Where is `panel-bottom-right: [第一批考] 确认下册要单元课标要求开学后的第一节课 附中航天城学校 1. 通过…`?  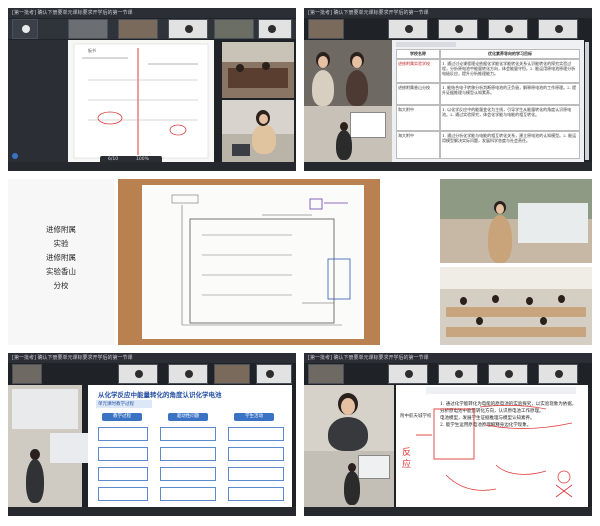 panel-bottom-right: [第一批考] 确认下册要单元课标要求开学后的第一节课 附中航天城学校 1. 通过… is located at coordinates (448, 434).